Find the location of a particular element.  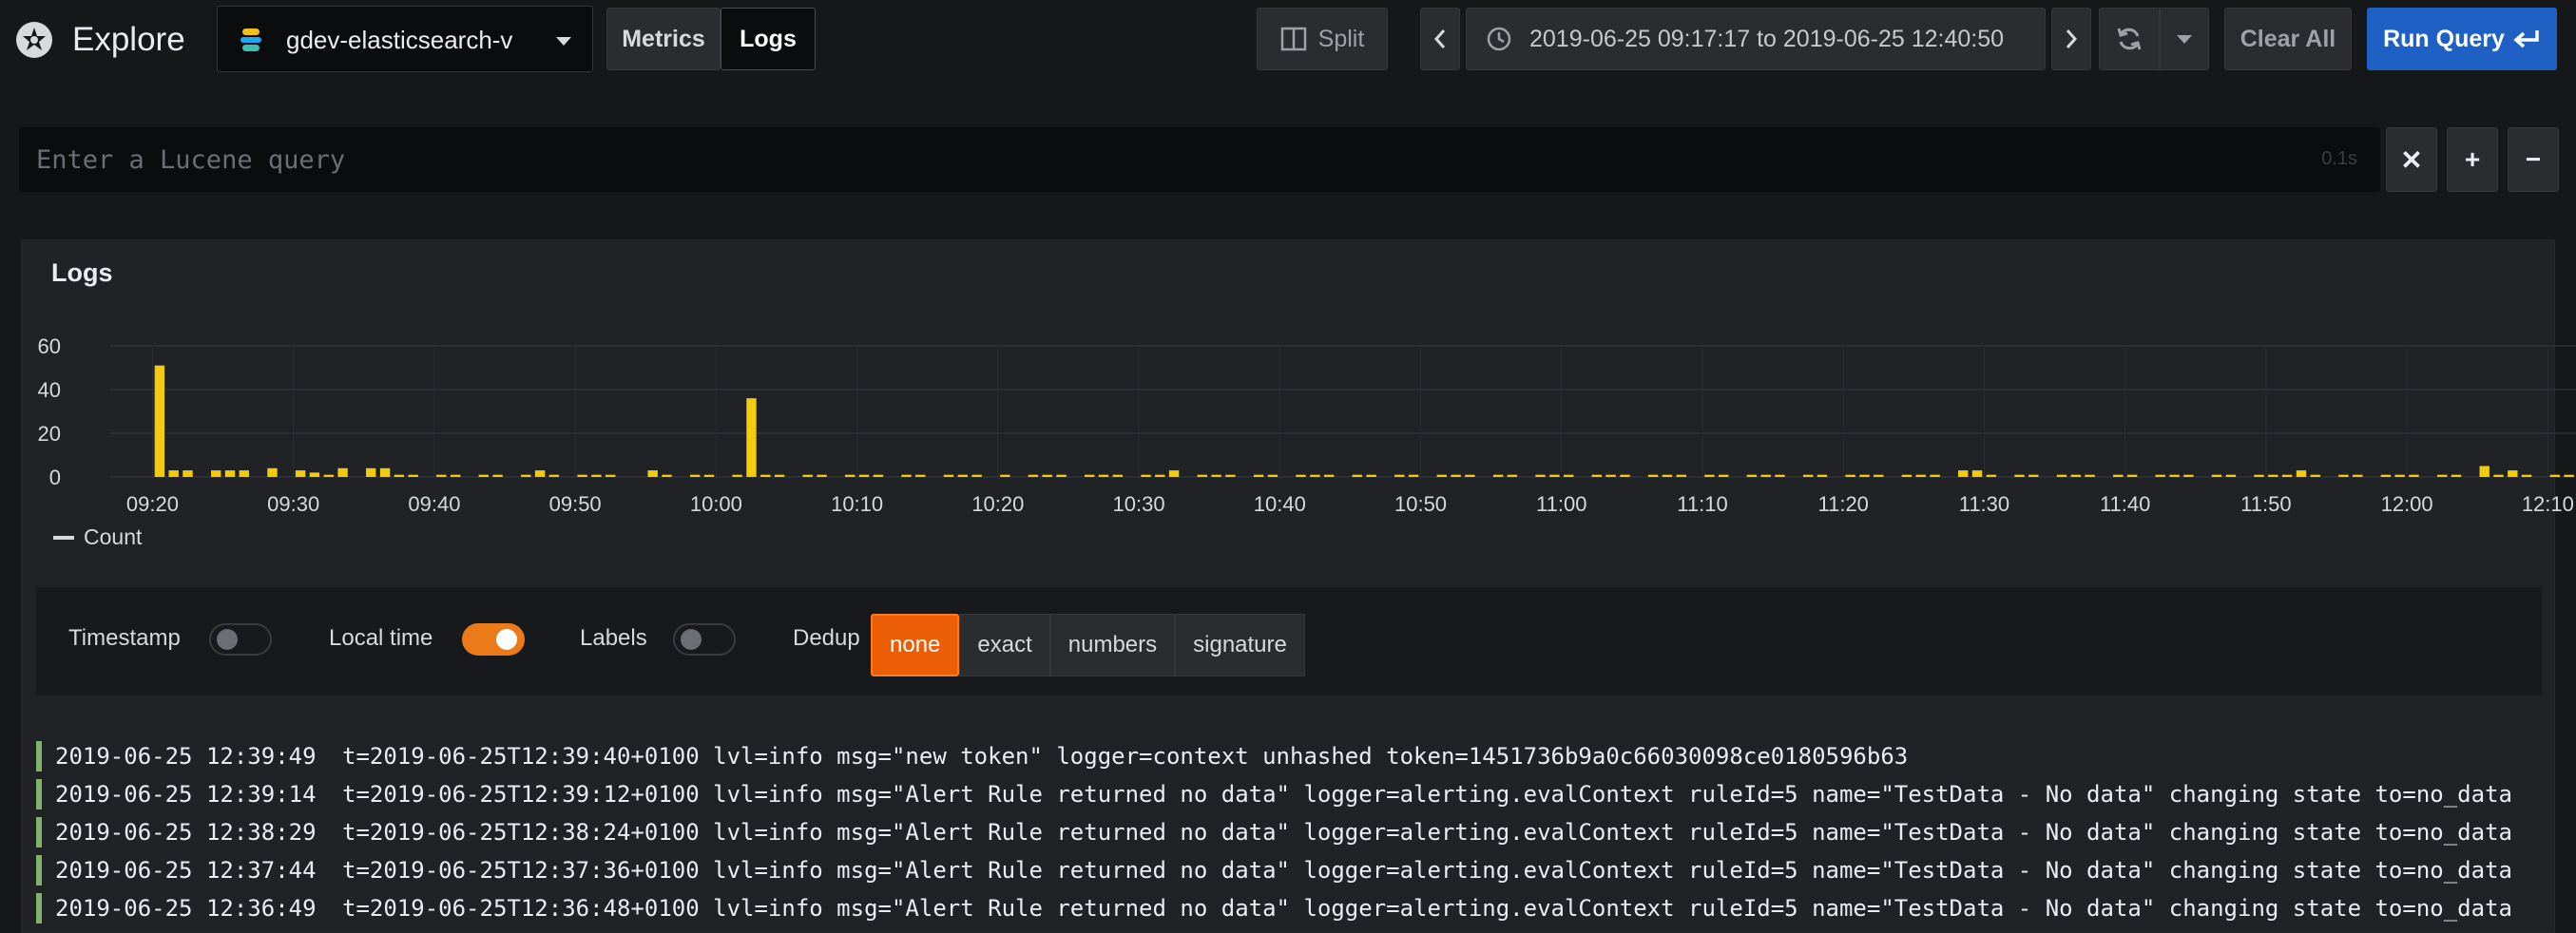

query-input is located at coordinates (1150, 159).